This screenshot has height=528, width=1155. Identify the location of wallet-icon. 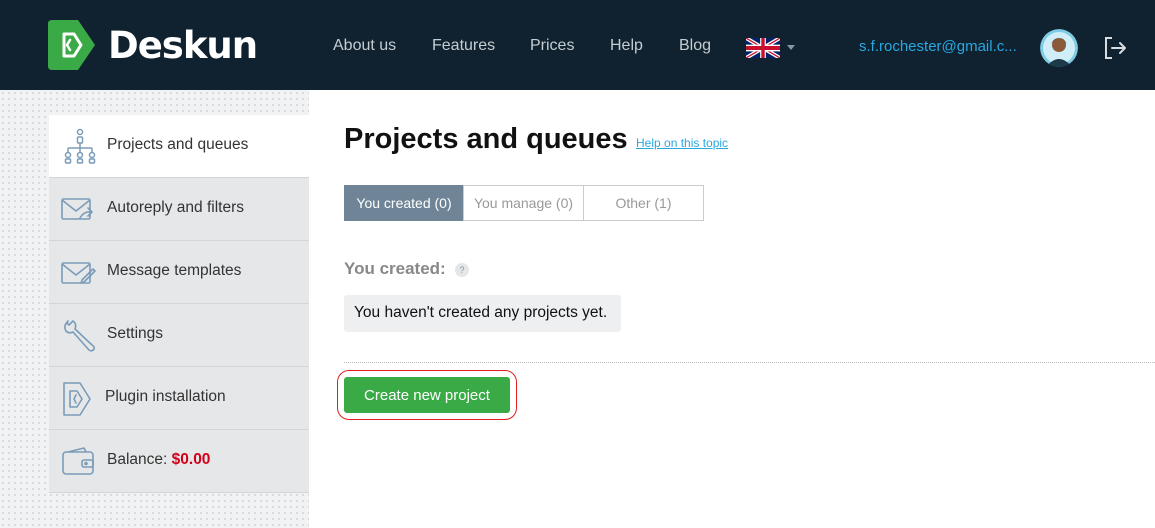
(78, 461).